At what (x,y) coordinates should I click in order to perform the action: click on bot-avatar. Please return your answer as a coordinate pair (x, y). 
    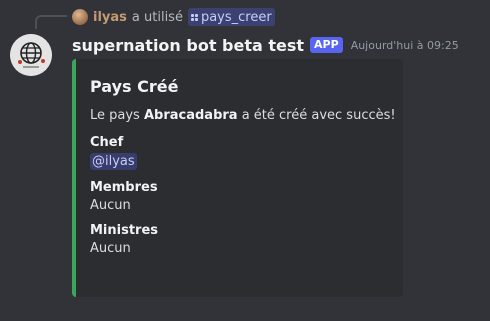
    Looking at the image, I should click on (31, 55).